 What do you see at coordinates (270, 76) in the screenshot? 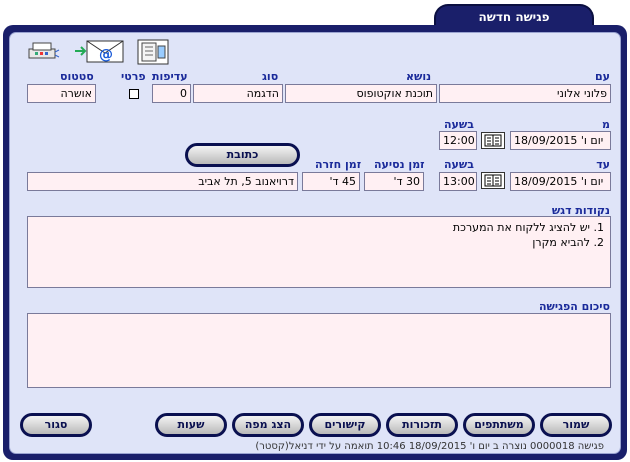
I see `type-label: סוג` at bounding box center [270, 76].